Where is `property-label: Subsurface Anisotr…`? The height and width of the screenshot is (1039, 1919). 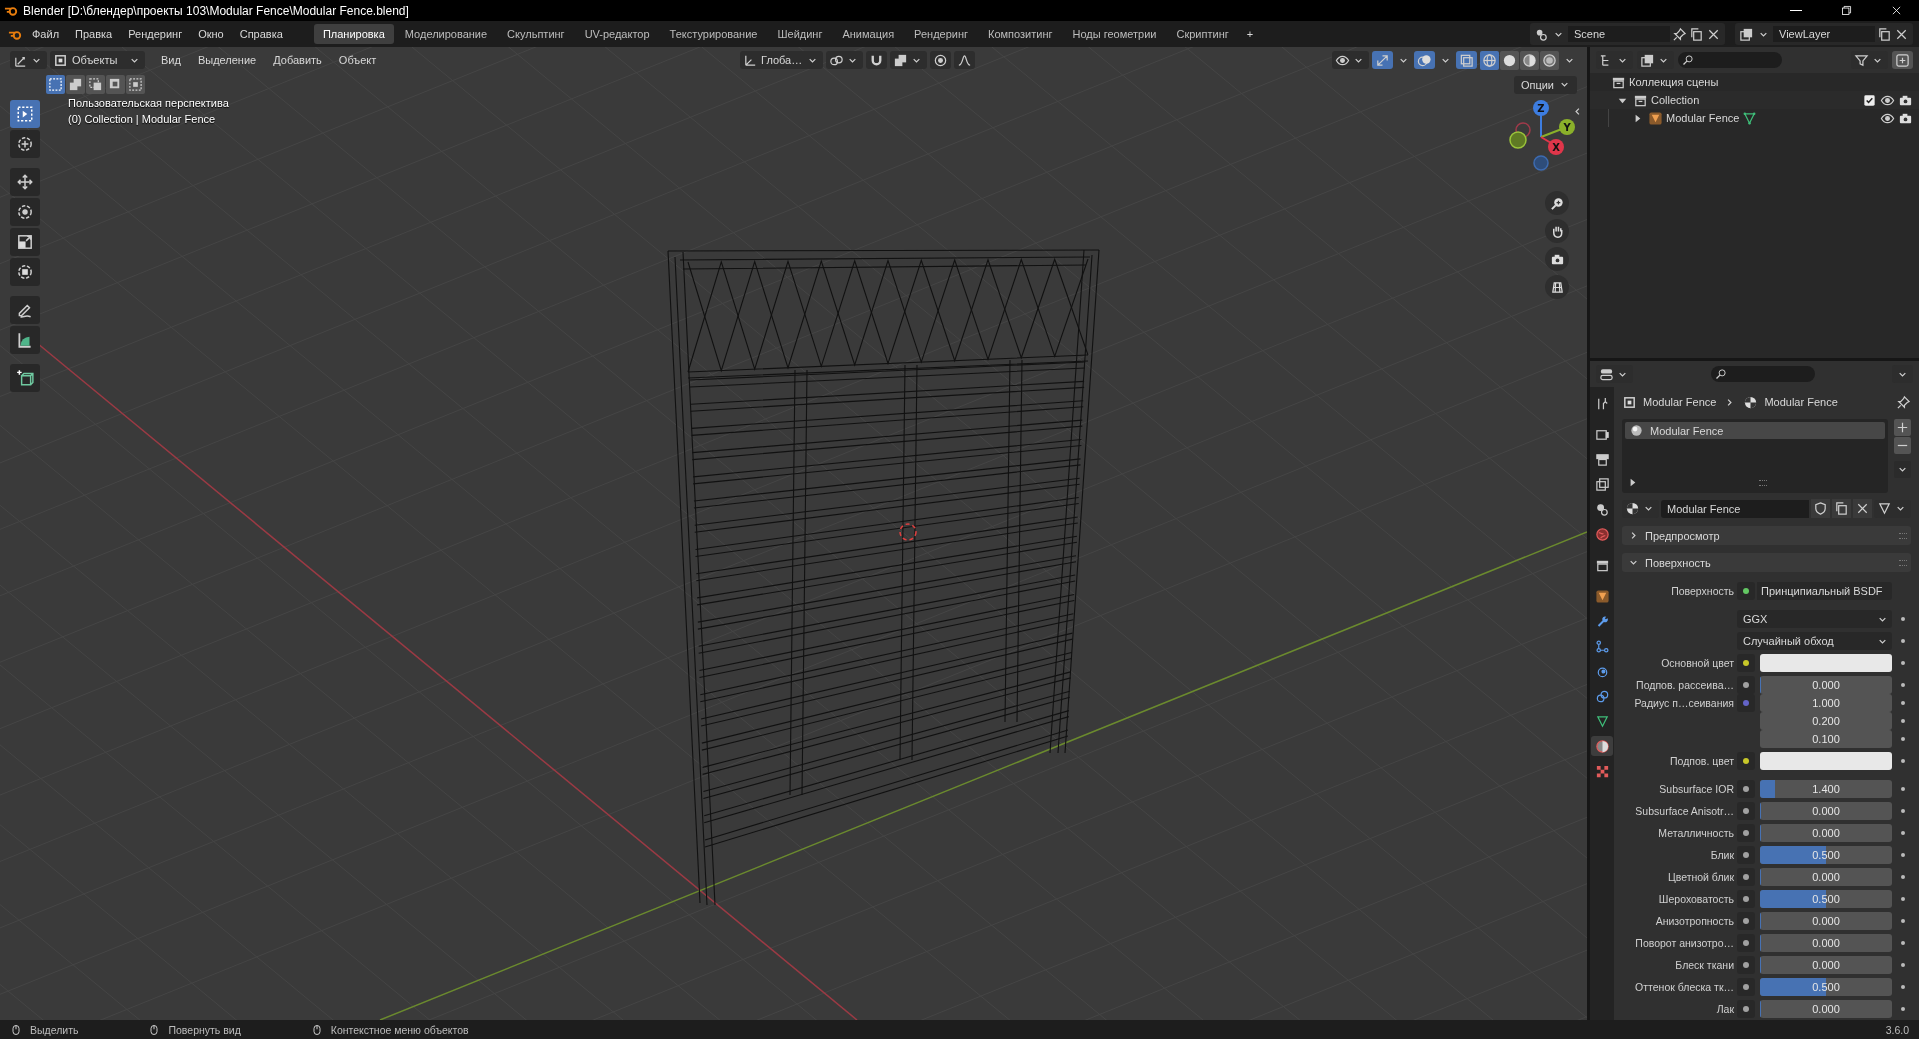 property-label: Subsurface Anisotr… is located at coordinates (1684, 811).